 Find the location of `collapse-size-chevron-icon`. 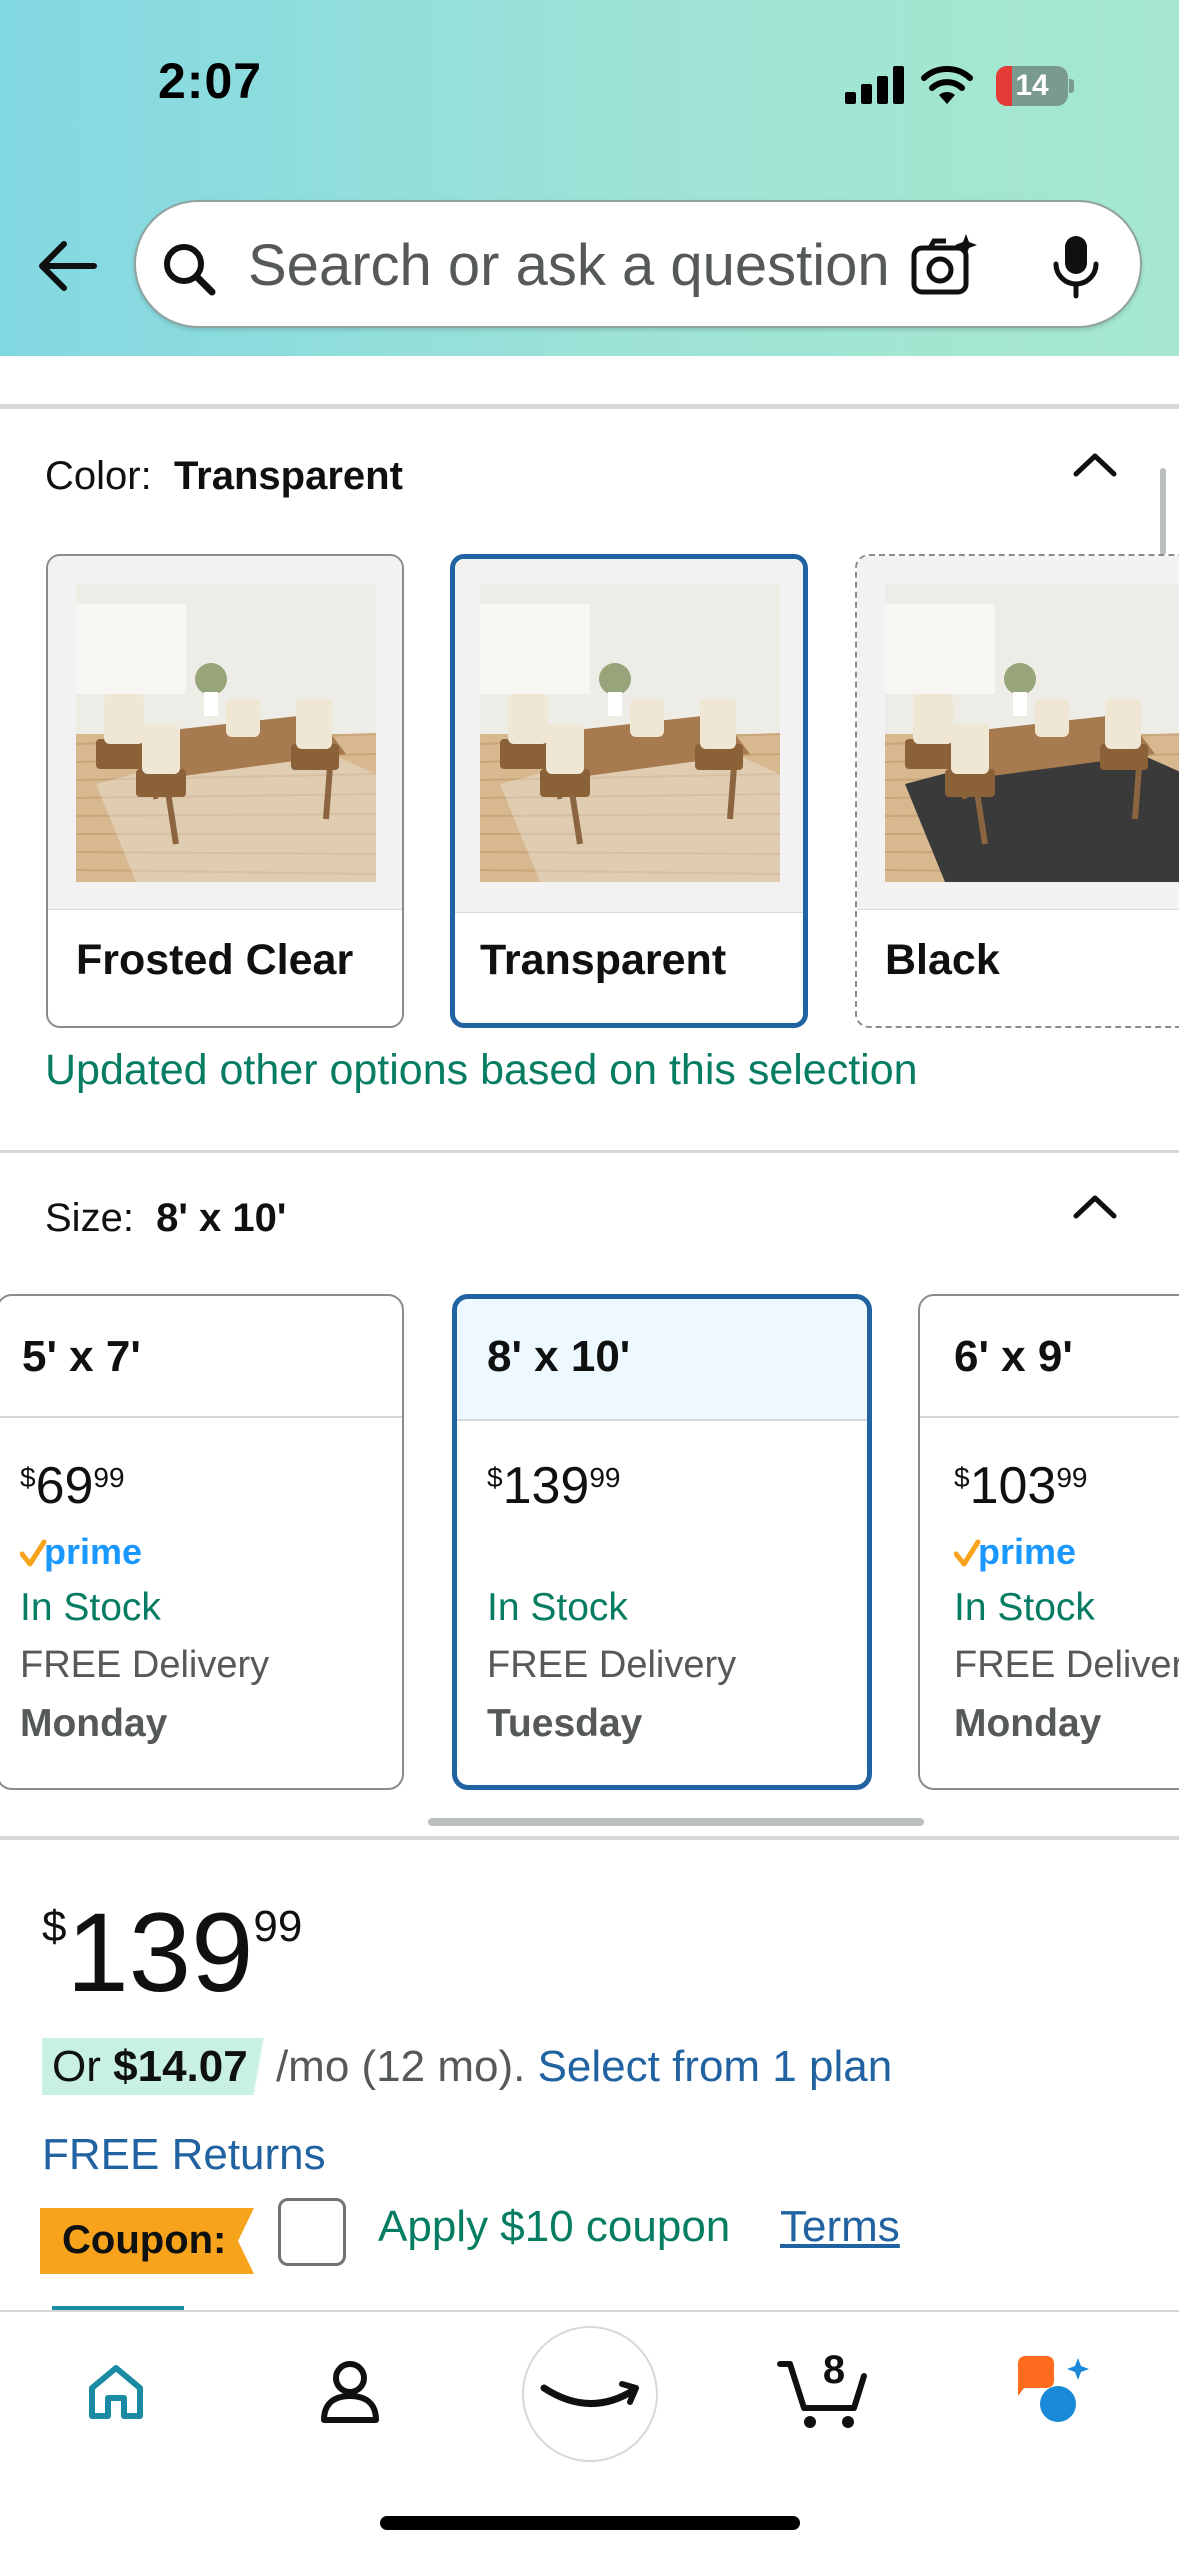

collapse-size-chevron-icon is located at coordinates (1095, 1206).